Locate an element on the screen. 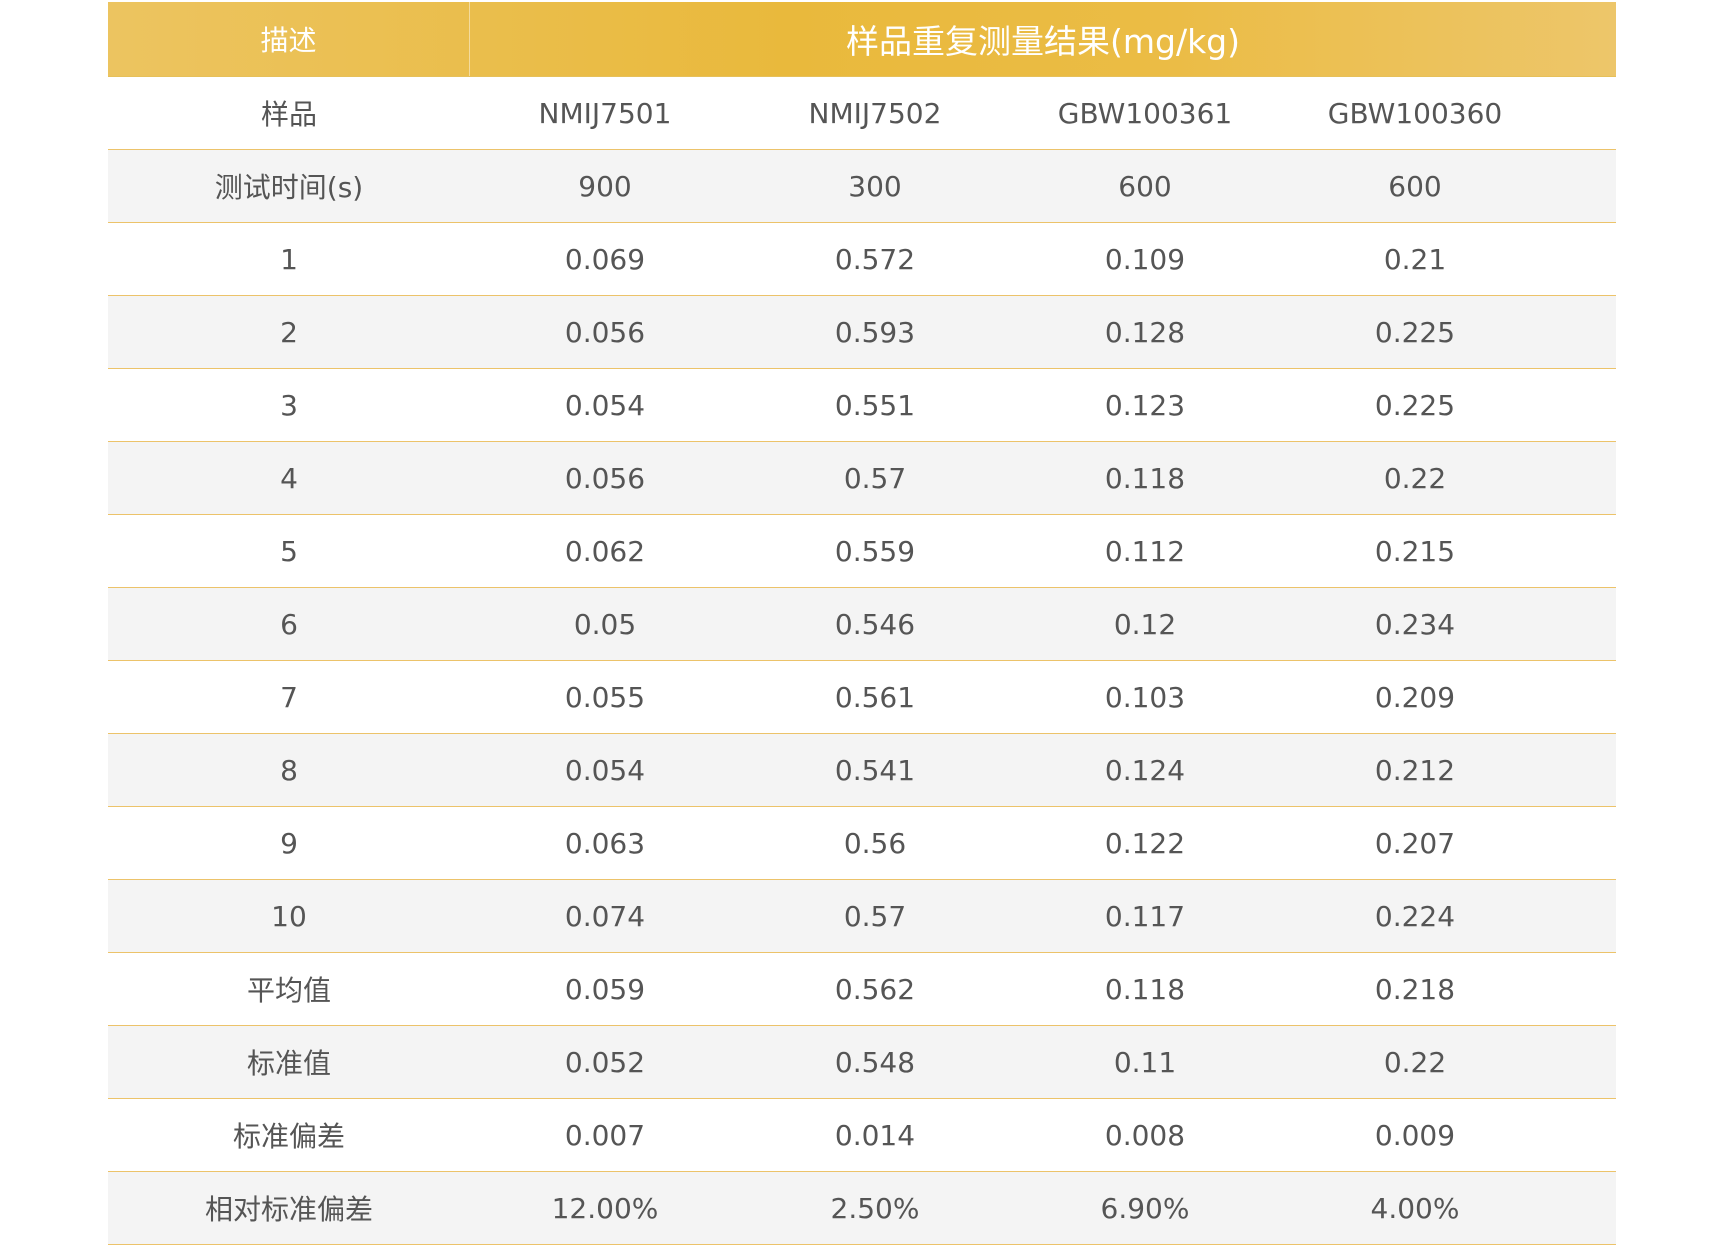 The width and height of the screenshot is (1721, 1245). table-cell: 0.008 is located at coordinates (1145, 1135).